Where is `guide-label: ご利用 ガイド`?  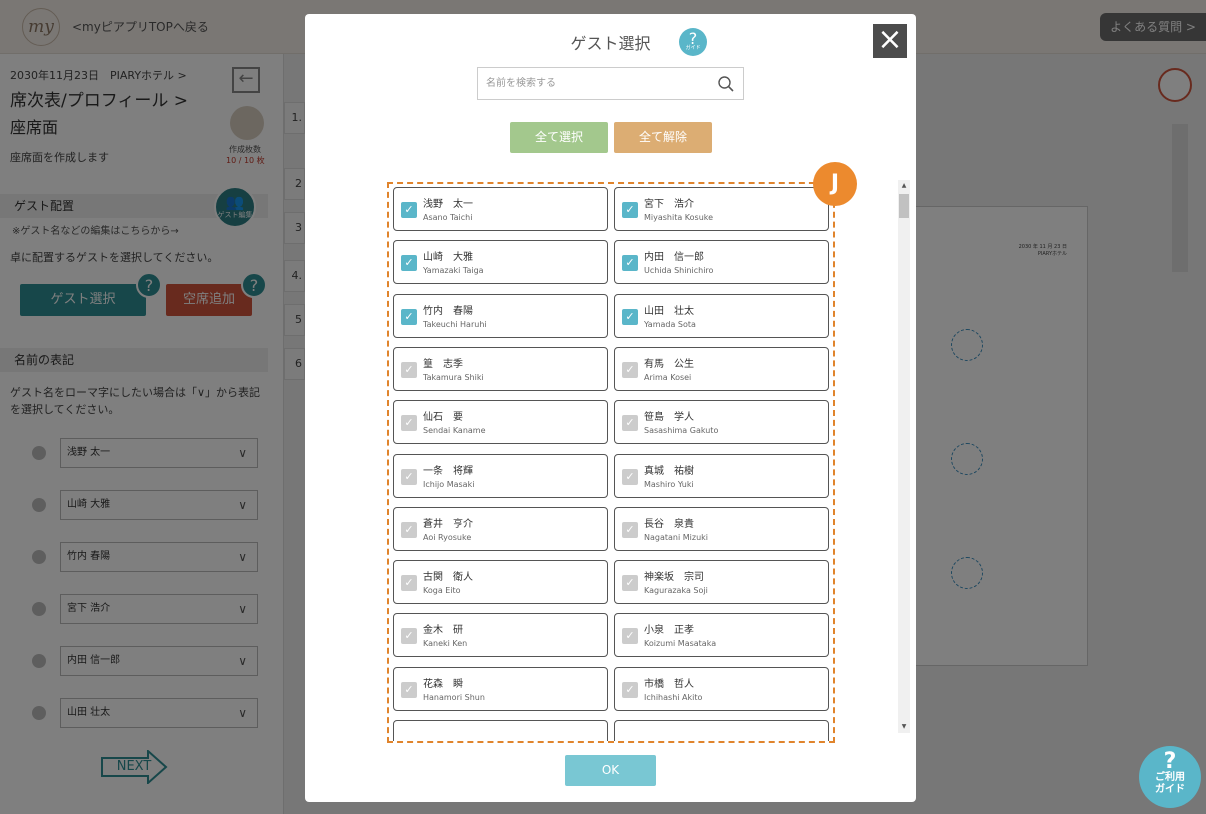 guide-label: ご利用 ガイド is located at coordinates (1170, 783).